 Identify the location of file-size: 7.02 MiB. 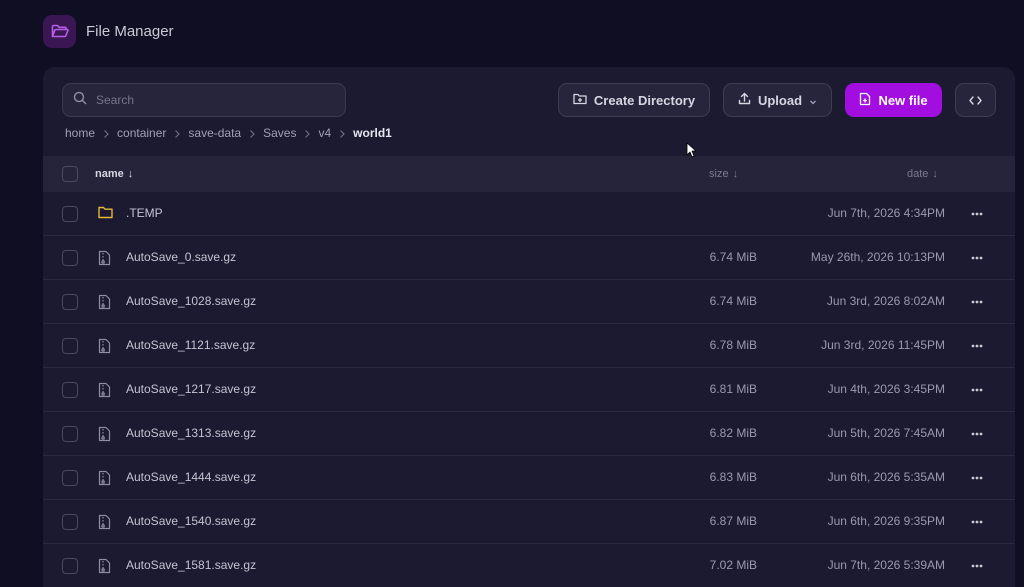
(733, 565).